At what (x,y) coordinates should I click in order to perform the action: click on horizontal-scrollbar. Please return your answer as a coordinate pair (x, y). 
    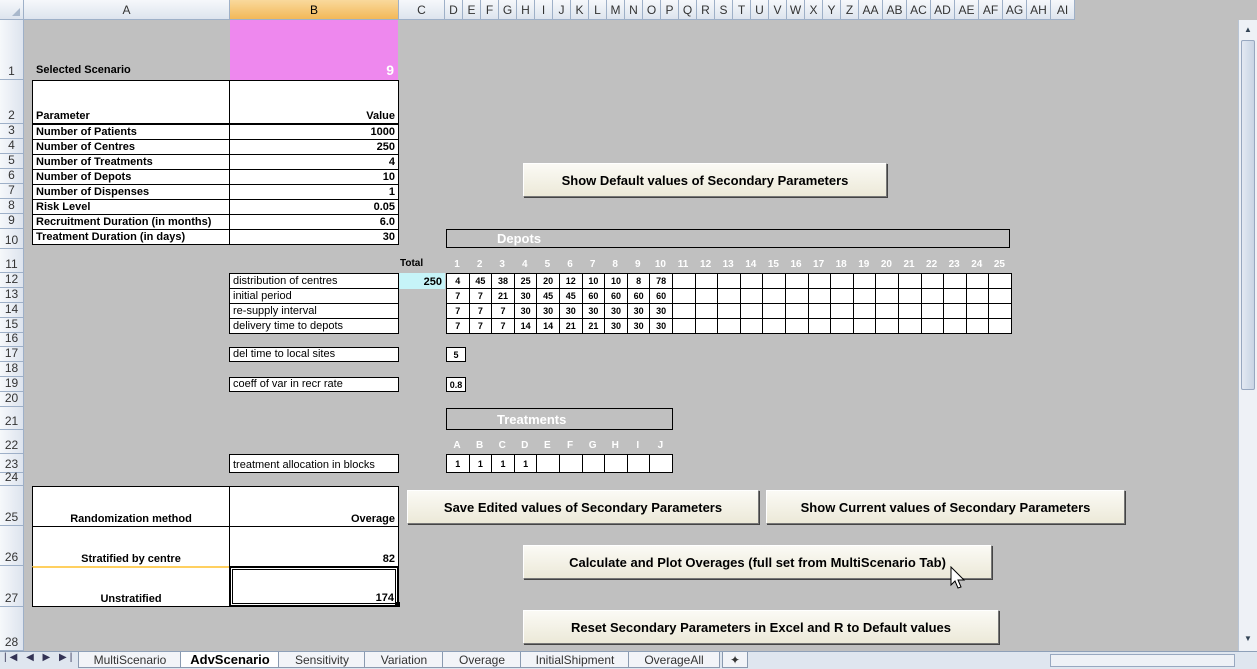
    Looking at the image, I should click on (1142, 660).